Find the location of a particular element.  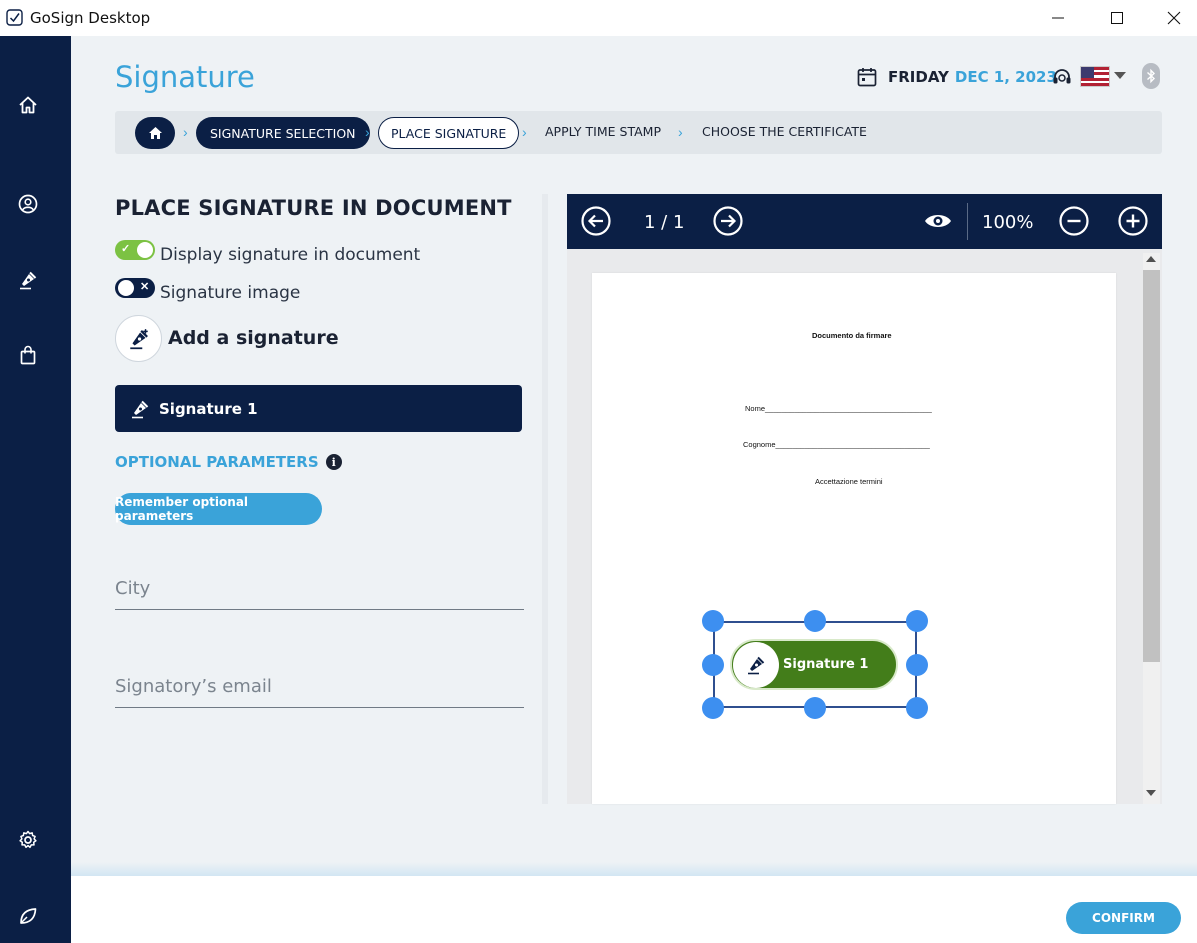

sidebar-item-settings is located at coordinates (28, 840).